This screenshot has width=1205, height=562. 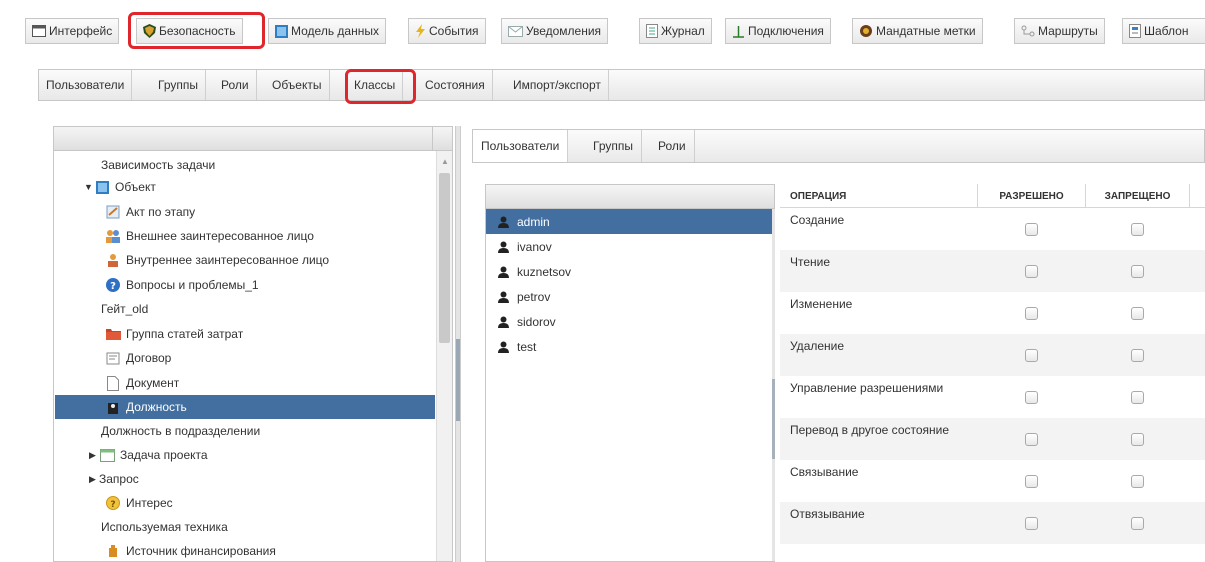 I want to click on tab-users: Пользователи, so click(x=521, y=146).